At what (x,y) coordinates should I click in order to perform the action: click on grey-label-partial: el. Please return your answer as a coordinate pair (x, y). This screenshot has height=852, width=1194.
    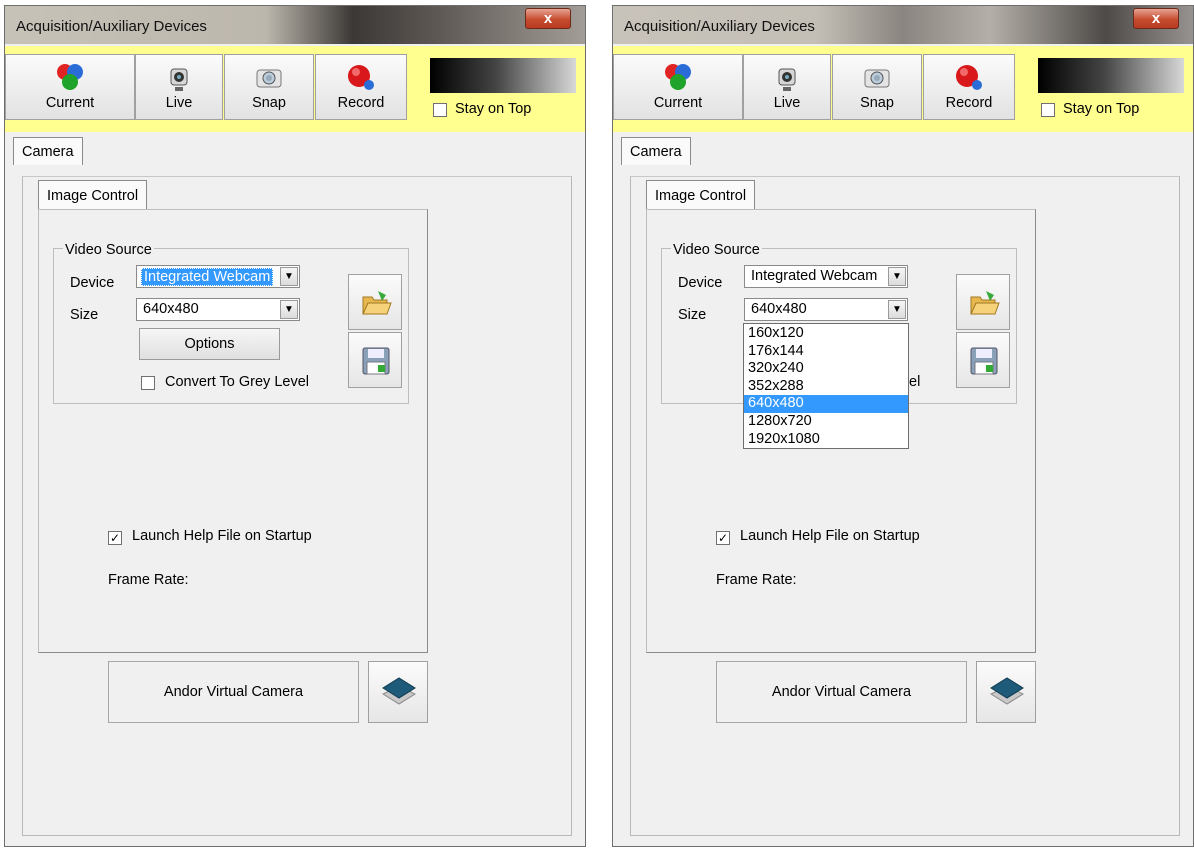
    Looking at the image, I should click on (915, 382).